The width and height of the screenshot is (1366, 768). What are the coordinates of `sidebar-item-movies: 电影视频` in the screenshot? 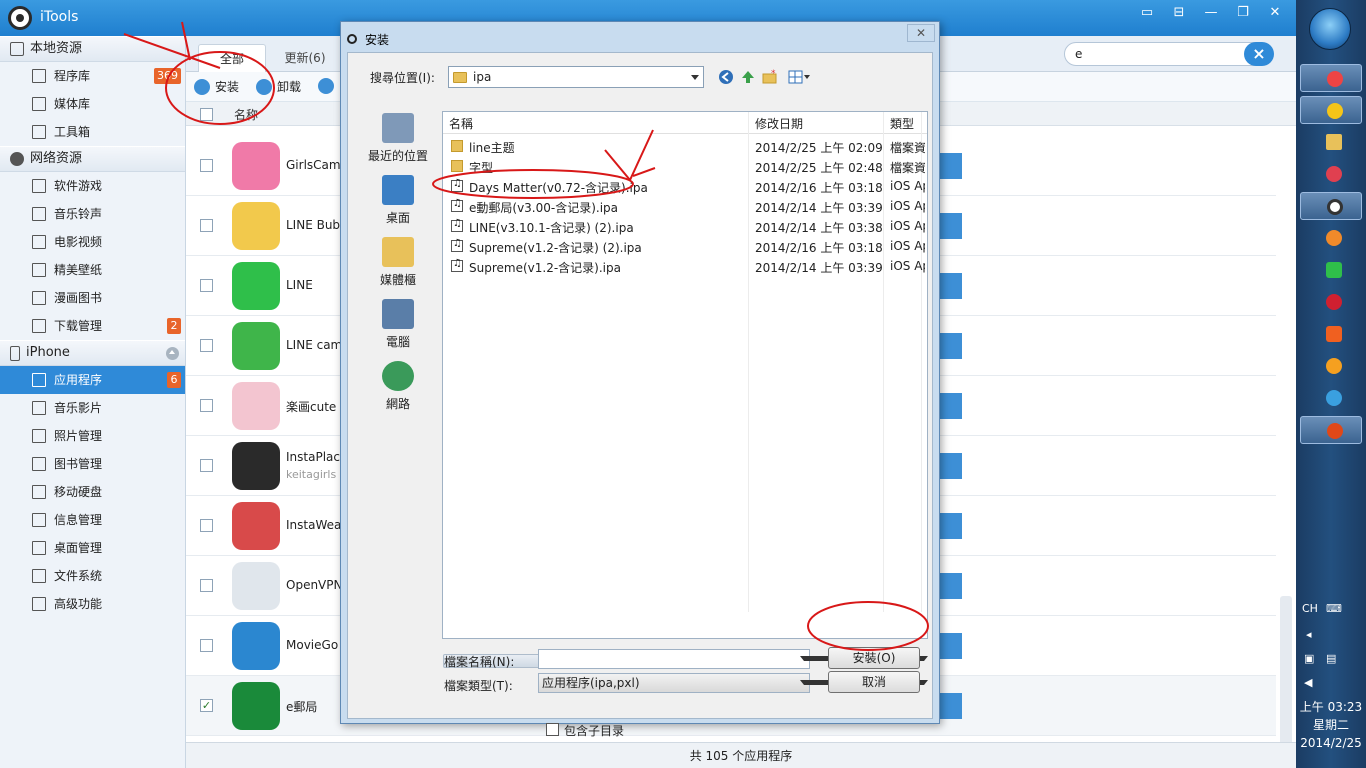 It's located at (92, 242).